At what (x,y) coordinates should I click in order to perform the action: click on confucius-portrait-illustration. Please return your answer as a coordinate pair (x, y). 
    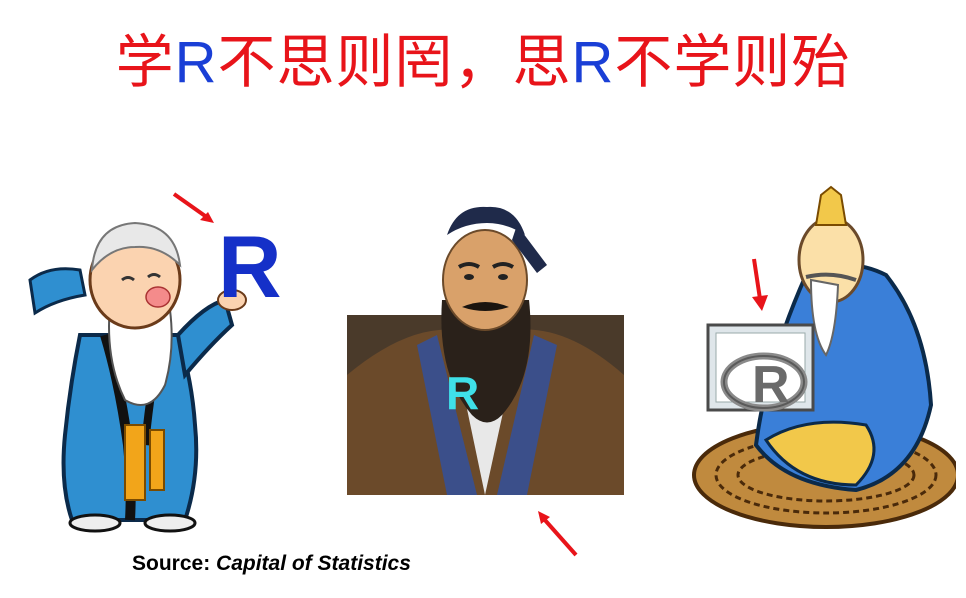
    Looking at the image, I should click on (485, 350).